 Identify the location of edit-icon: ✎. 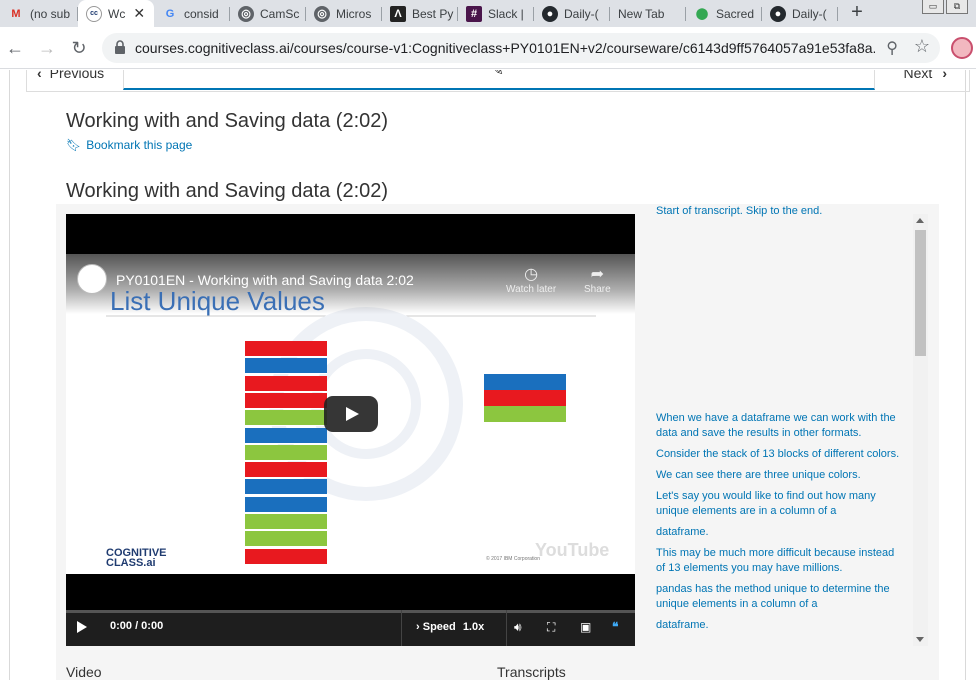
(498, 74).